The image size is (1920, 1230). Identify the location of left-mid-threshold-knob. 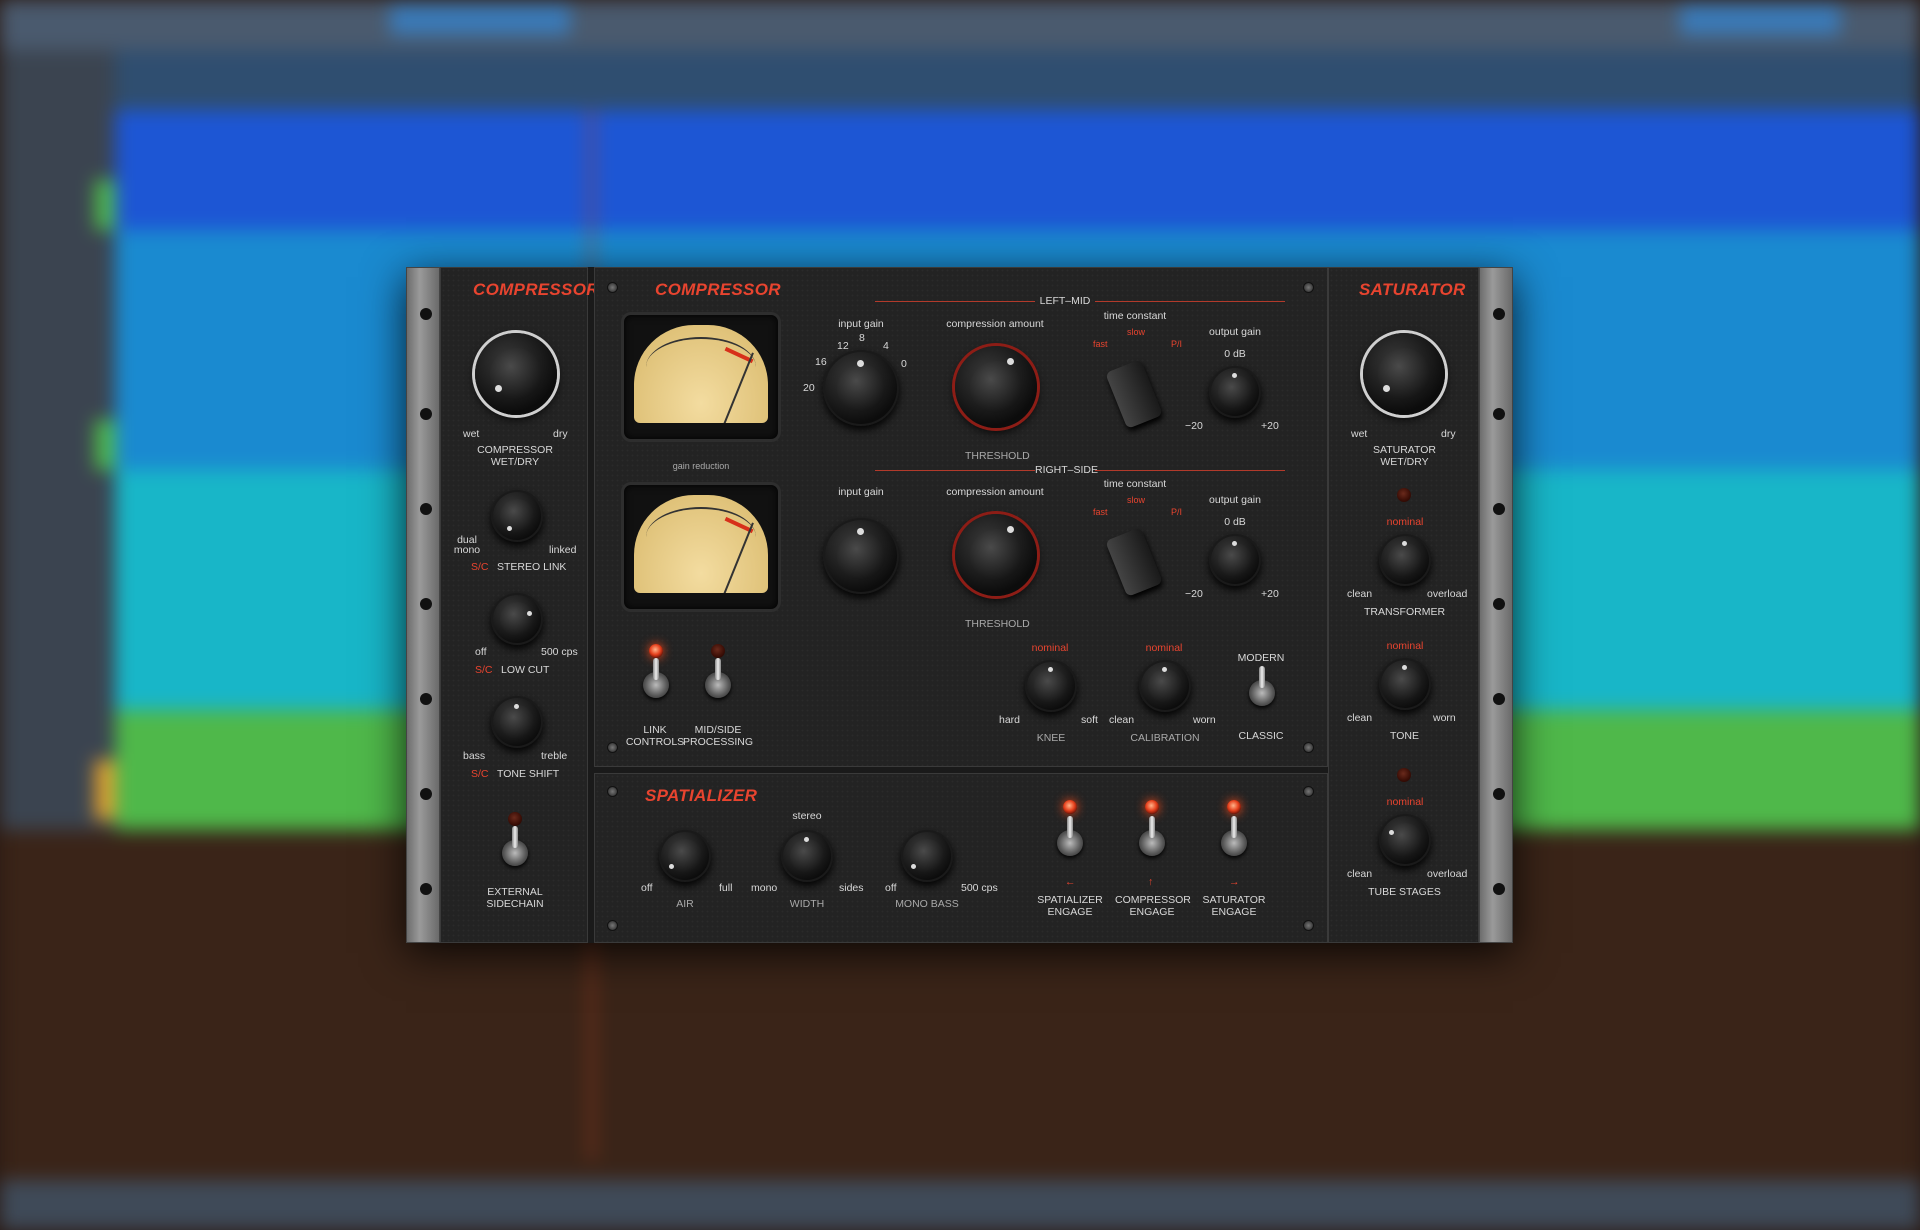
(996, 387).